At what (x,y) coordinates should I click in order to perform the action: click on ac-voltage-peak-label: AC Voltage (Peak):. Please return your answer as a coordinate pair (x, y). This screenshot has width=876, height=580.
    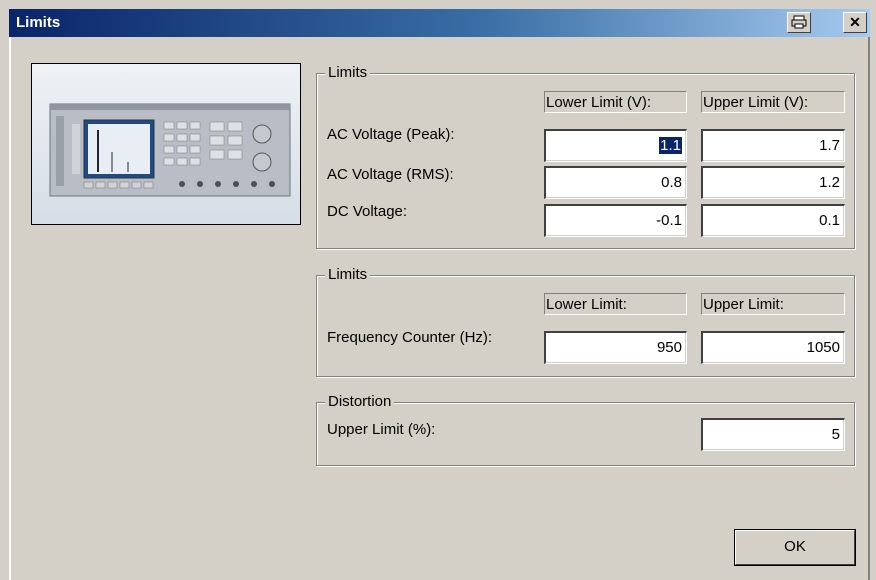
    Looking at the image, I should click on (391, 134).